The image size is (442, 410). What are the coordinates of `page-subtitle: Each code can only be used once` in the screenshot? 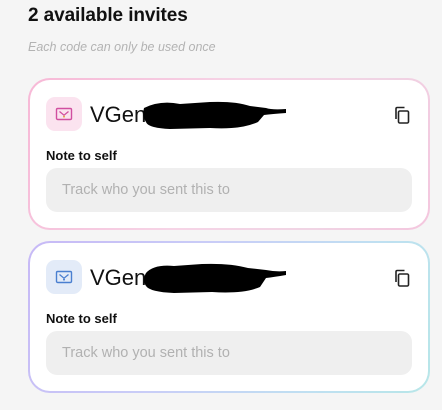 It's located at (122, 47).